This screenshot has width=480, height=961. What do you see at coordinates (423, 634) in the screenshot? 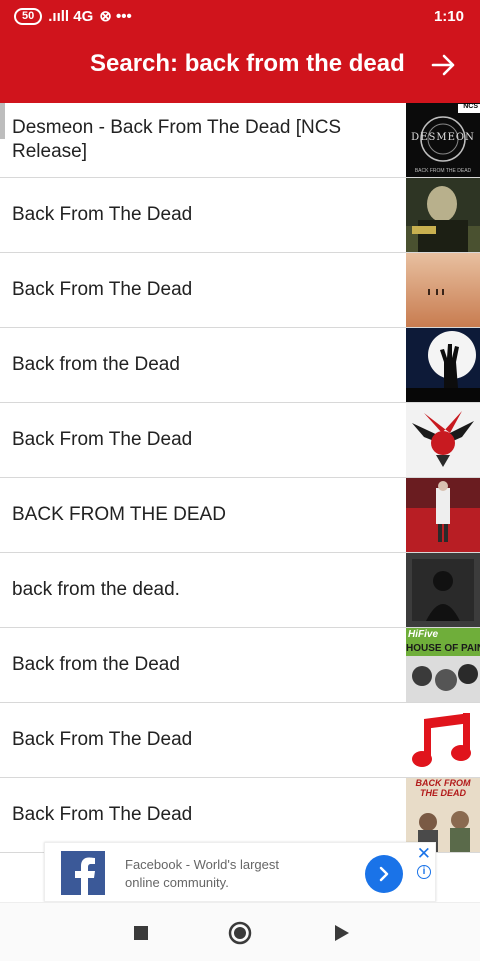
I see `thumb-badge: HiFive` at bounding box center [423, 634].